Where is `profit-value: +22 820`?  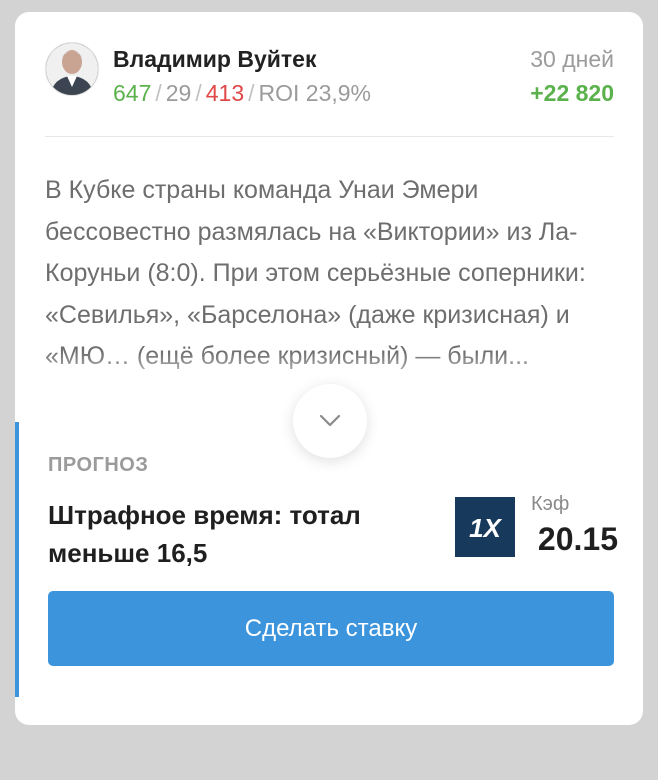
profit-value: +22 820 is located at coordinates (572, 93).